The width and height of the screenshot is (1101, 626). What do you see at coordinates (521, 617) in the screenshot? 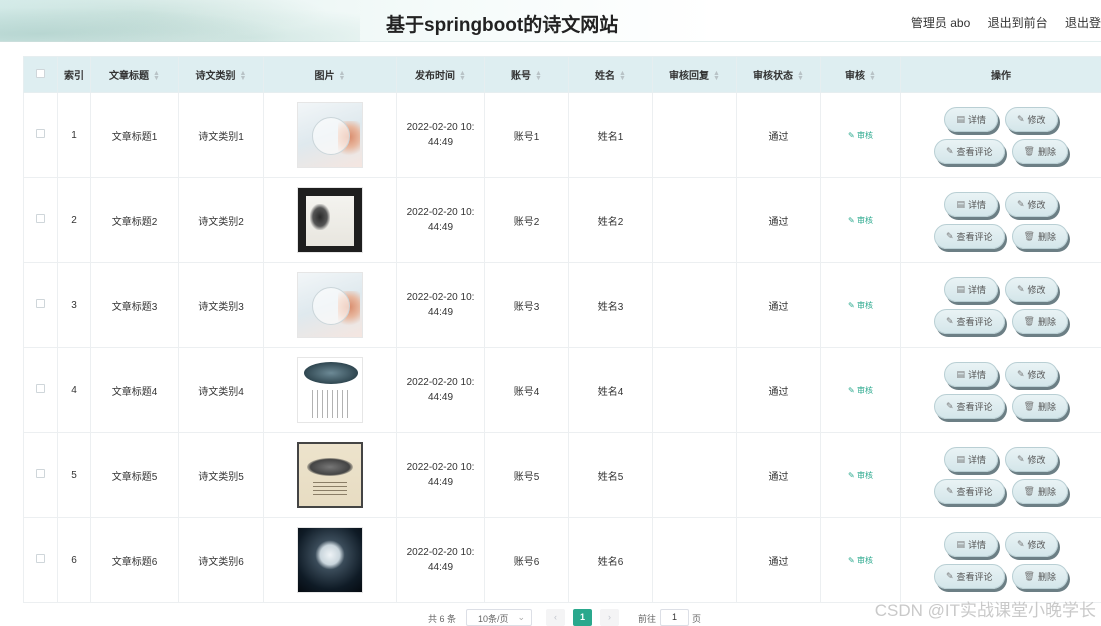
I see `chevron-down-icon: ⌄` at bounding box center [521, 617].